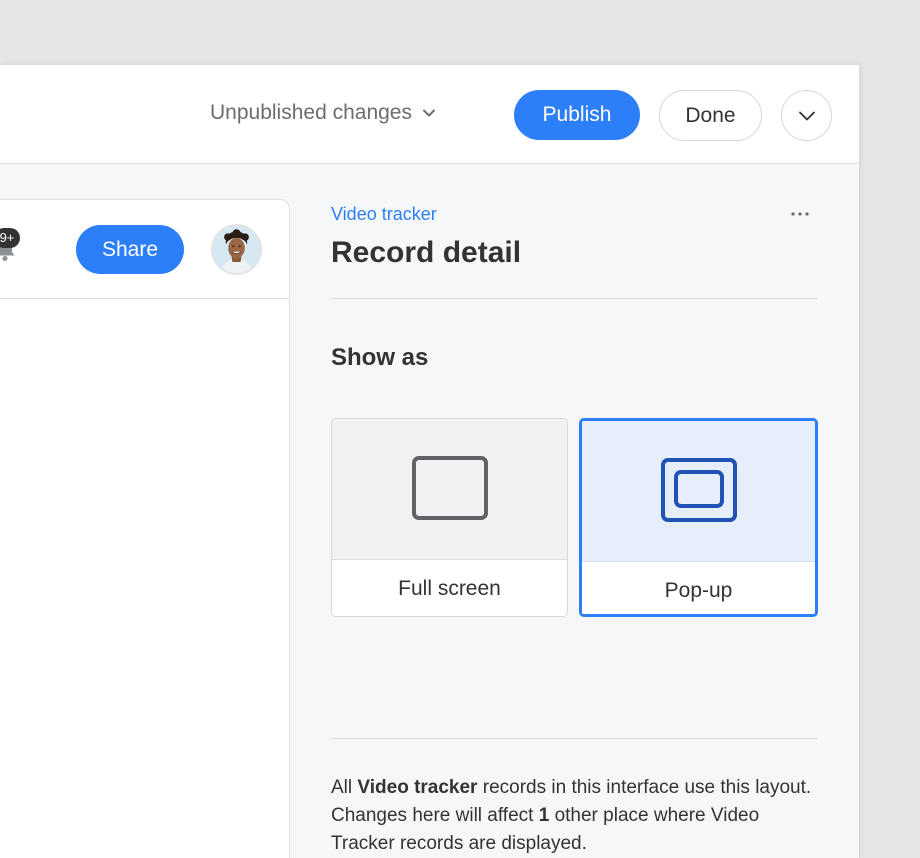  I want to click on avatar, so click(236, 249).